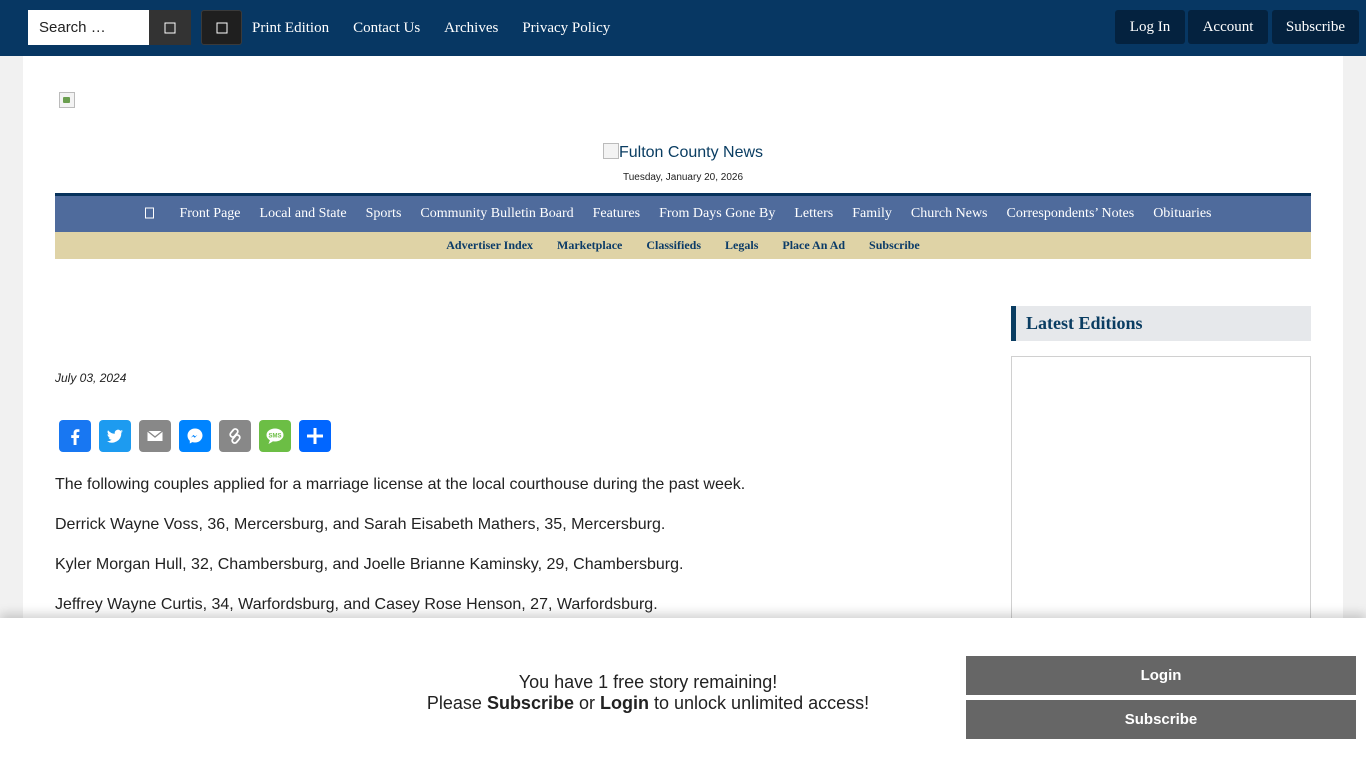 This screenshot has width=1366, height=768. Describe the element at coordinates (384, 214) in the screenshot. I see `nav-item-sports: Sports` at that location.